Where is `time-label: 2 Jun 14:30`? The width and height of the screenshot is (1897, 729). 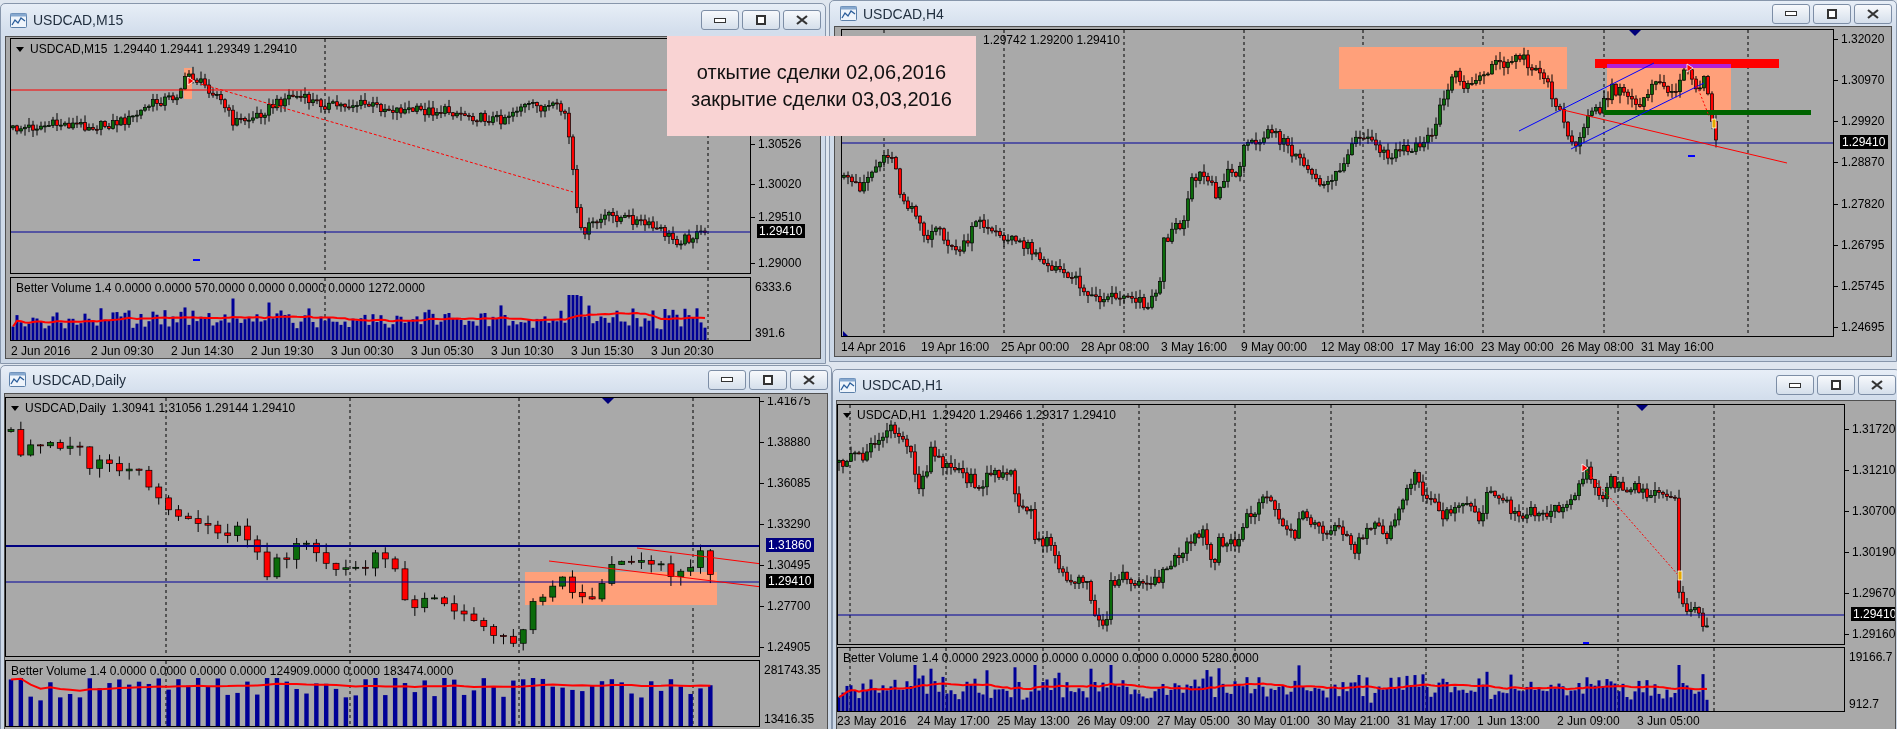 time-label: 2 Jun 14:30 is located at coordinates (203, 351).